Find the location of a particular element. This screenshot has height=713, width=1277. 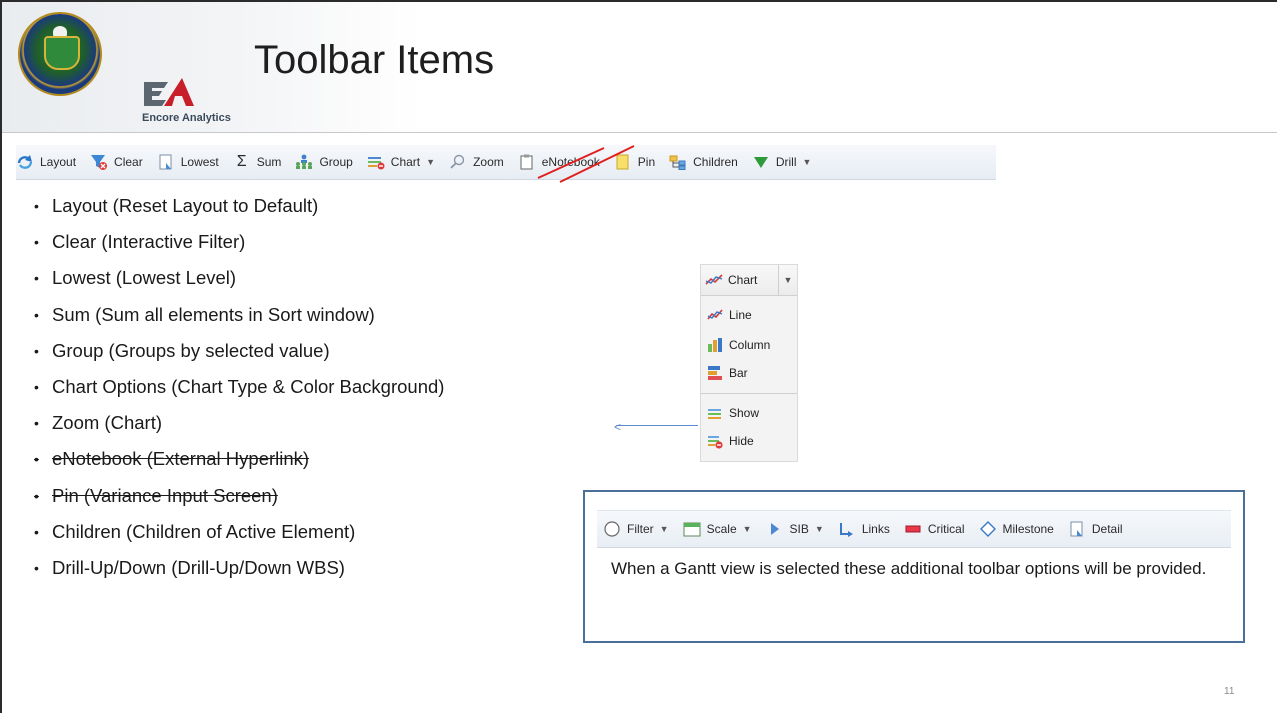

play-icon is located at coordinates (775, 529).